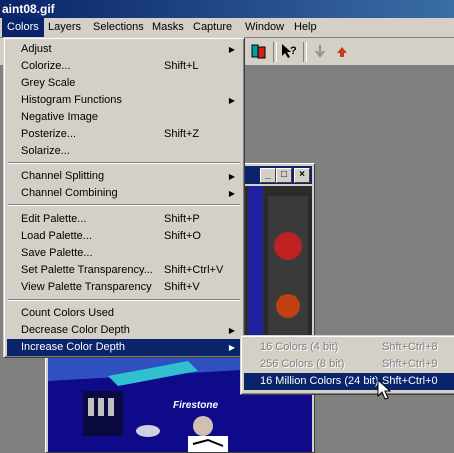  What do you see at coordinates (349, 347) in the screenshot?
I see `submenu-item-16-colors: 16 Colors (4 bit) Shft+Ctrl+8` at bounding box center [349, 347].